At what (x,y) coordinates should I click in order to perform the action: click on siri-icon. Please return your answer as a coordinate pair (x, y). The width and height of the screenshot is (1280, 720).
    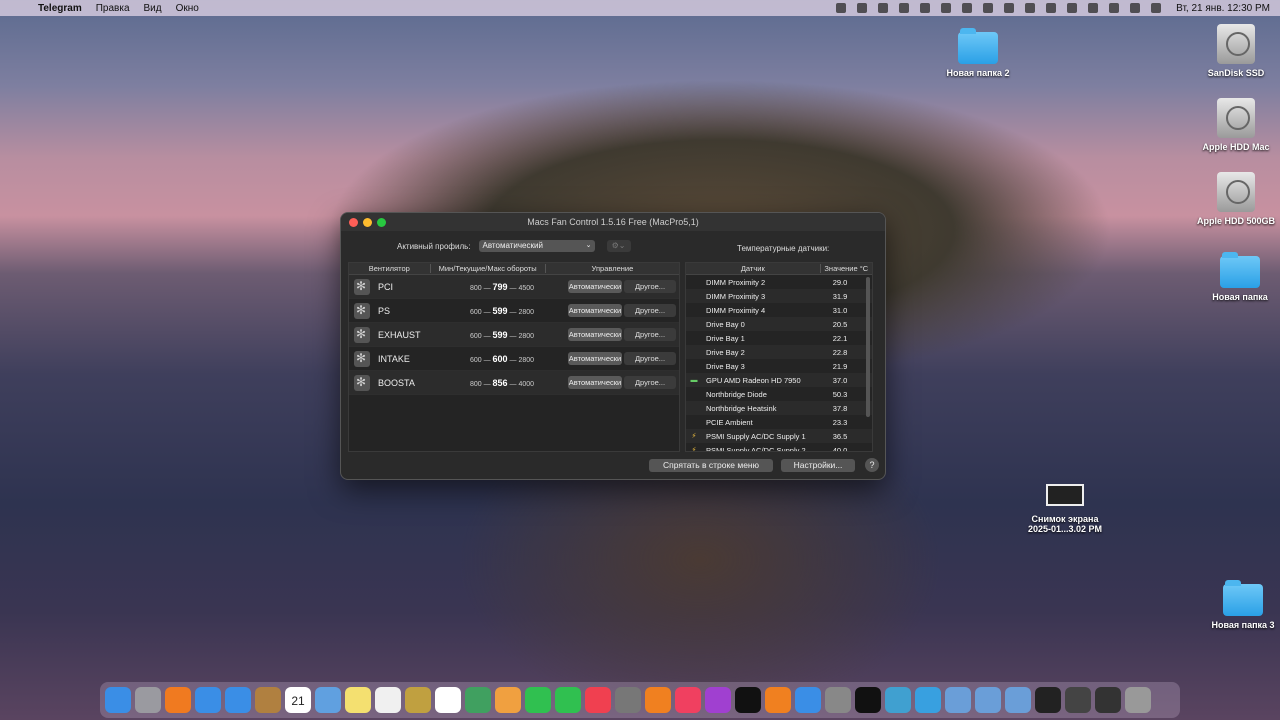
    Looking at the image, I should click on (1156, 8).